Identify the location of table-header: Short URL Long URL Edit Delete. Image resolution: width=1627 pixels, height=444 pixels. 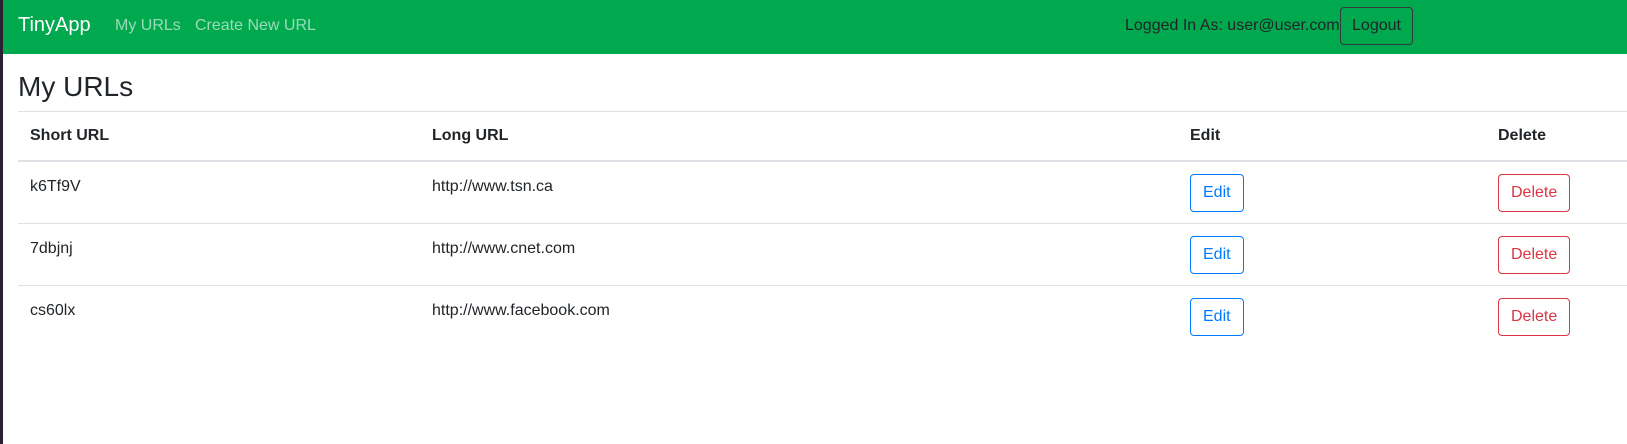
(822, 136).